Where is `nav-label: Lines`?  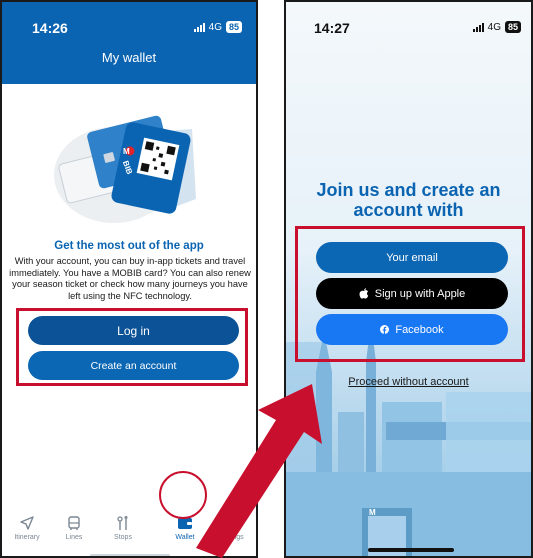
nav-label: Lines is located at coordinates (74, 537).